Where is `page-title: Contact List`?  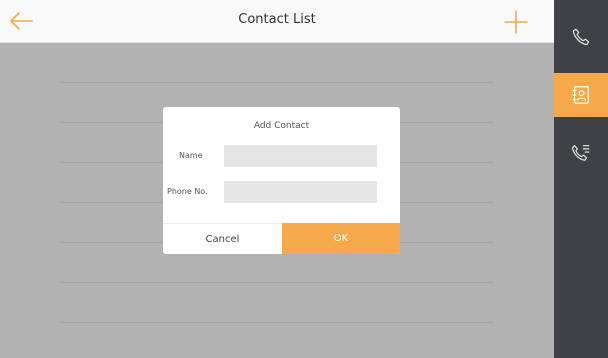 page-title: Contact List is located at coordinates (277, 19).